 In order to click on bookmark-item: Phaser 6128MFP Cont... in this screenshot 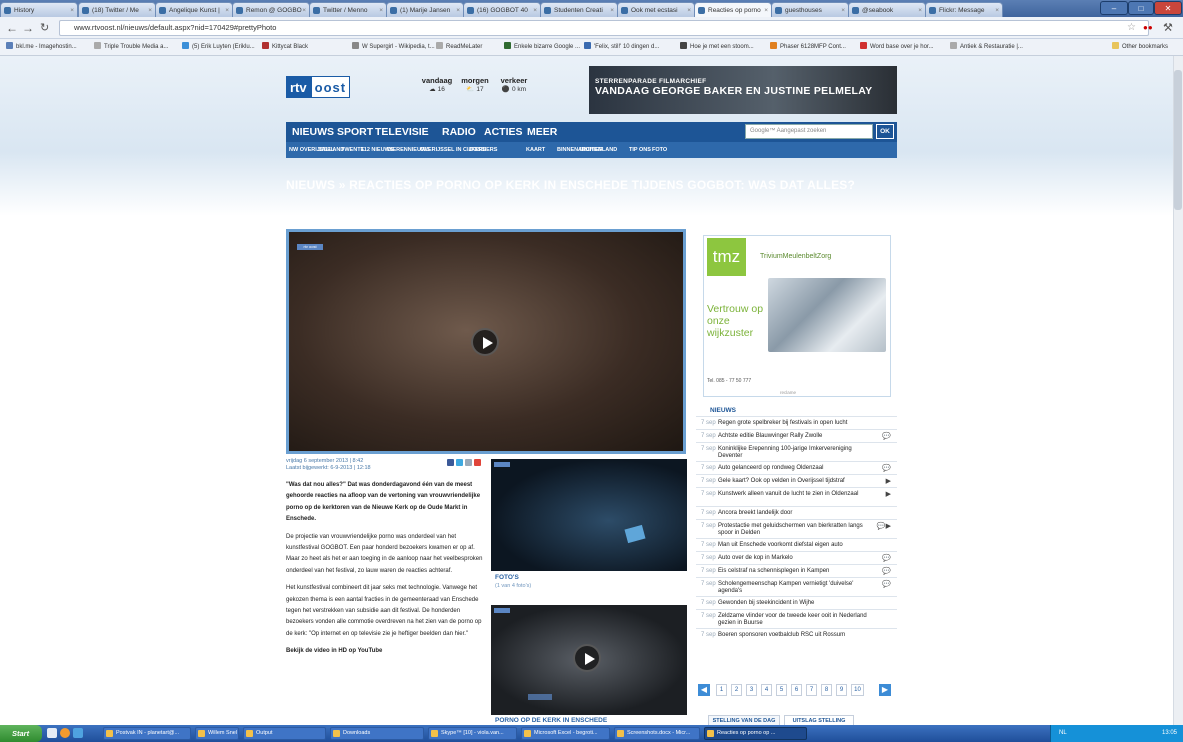, I will do `click(808, 47)`.